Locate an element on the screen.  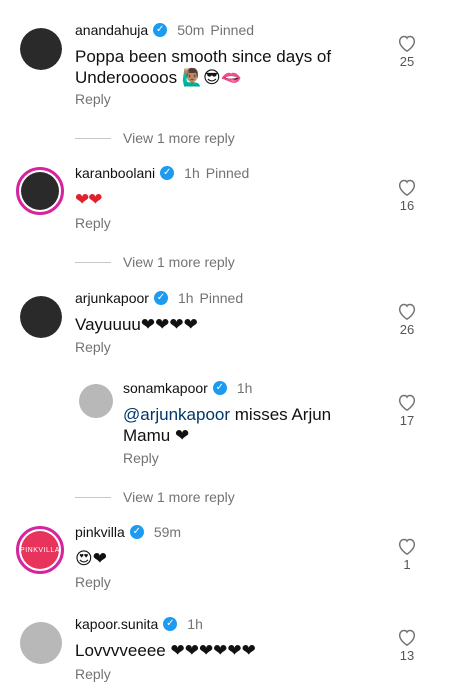
username: karanboolani is located at coordinates (115, 173).